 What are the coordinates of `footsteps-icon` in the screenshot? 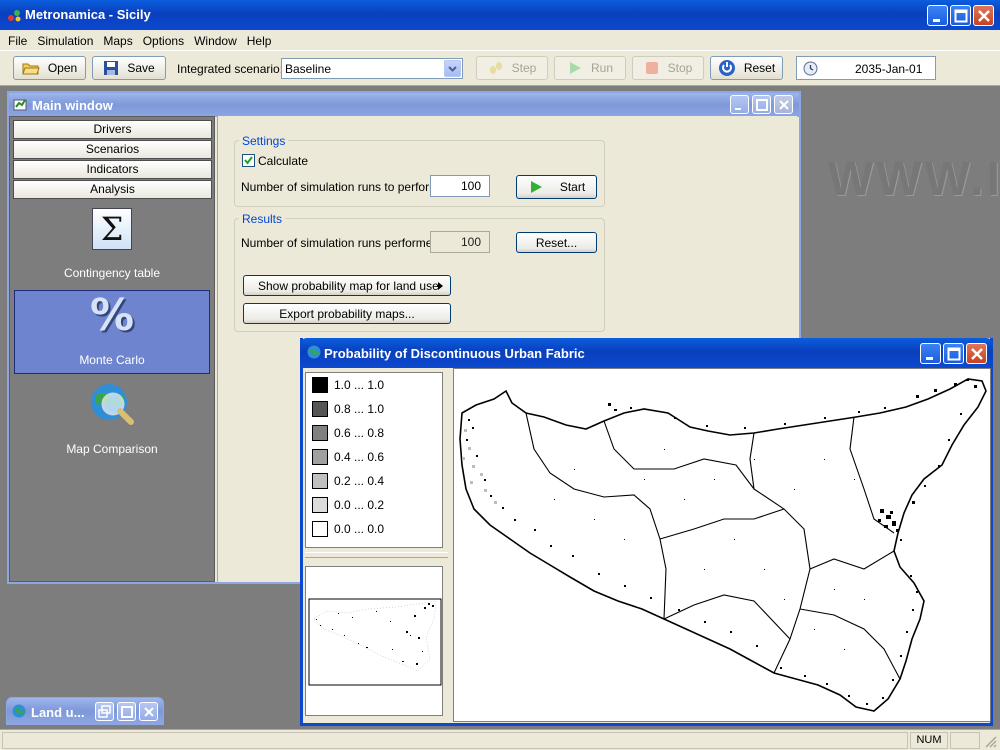 It's located at (495, 68).